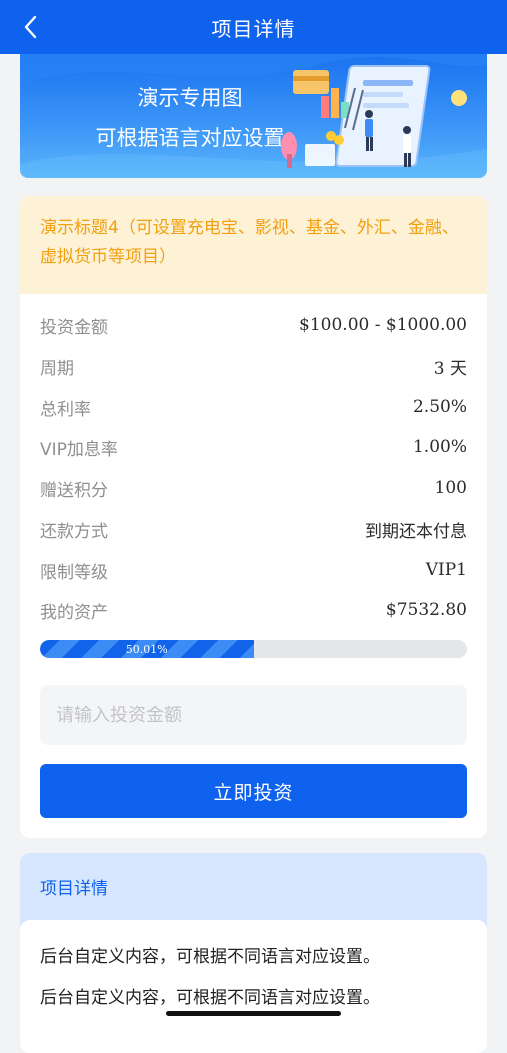  What do you see at coordinates (74, 612) in the screenshot?
I see `info-label: 我的资产` at bounding box center [74, 612].